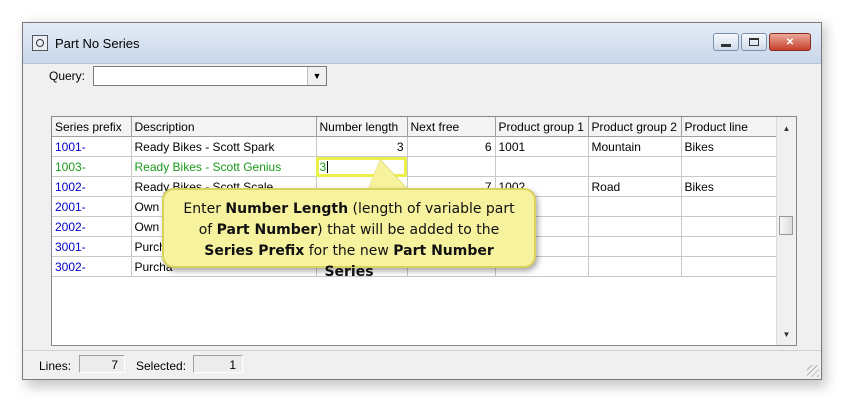  I want to click on callout-emphasis: Series Prefix, so click(254, 251).